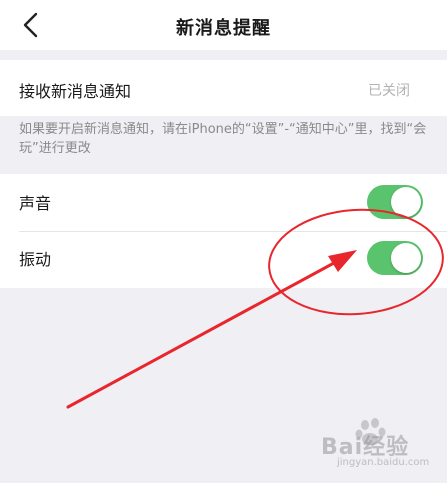  Describe the element at coordinates (406, 258) in the screenshot. I see `vibration-toggle-knob` at that location.